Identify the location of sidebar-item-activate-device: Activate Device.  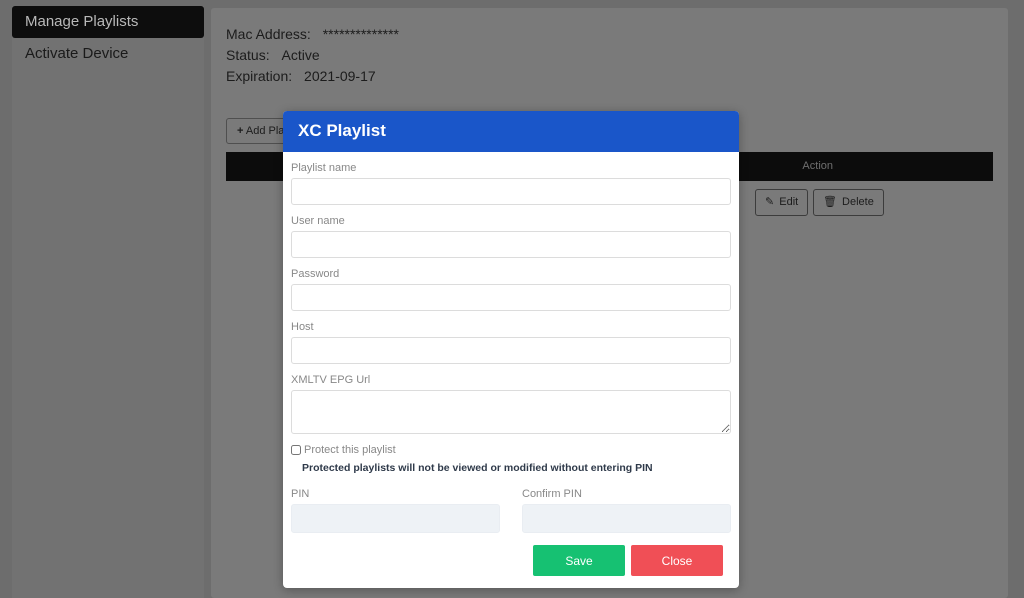
(108, 54).